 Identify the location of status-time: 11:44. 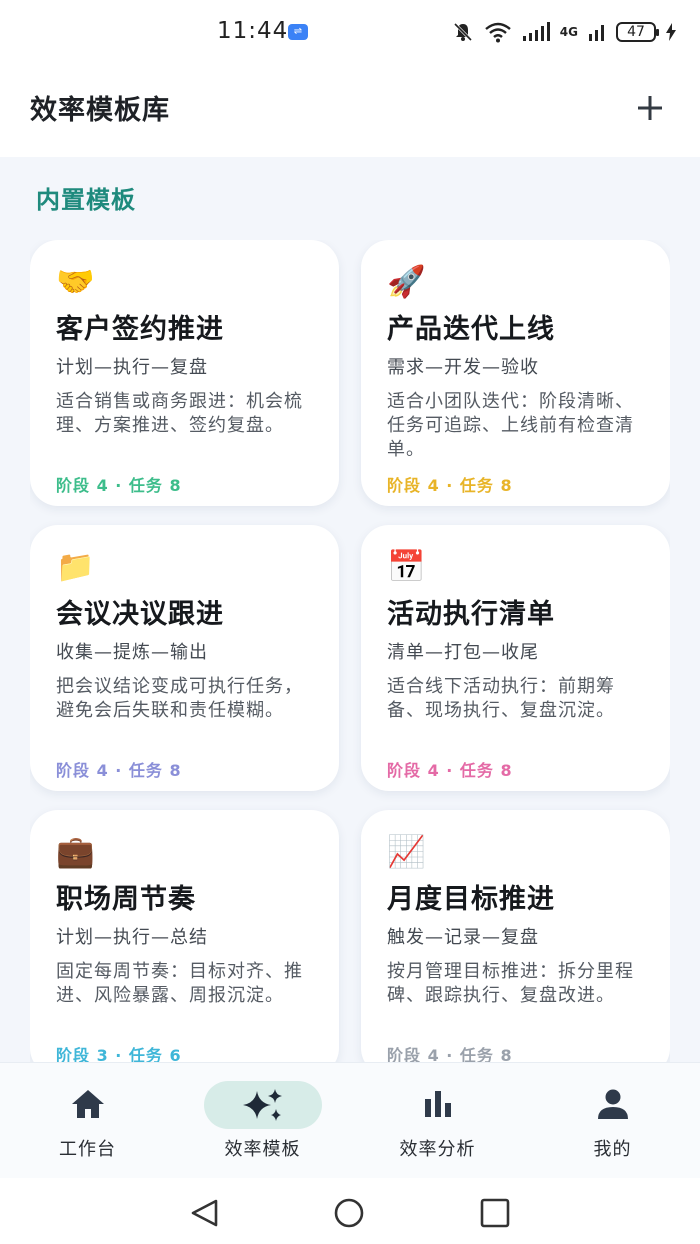
(253, 31).